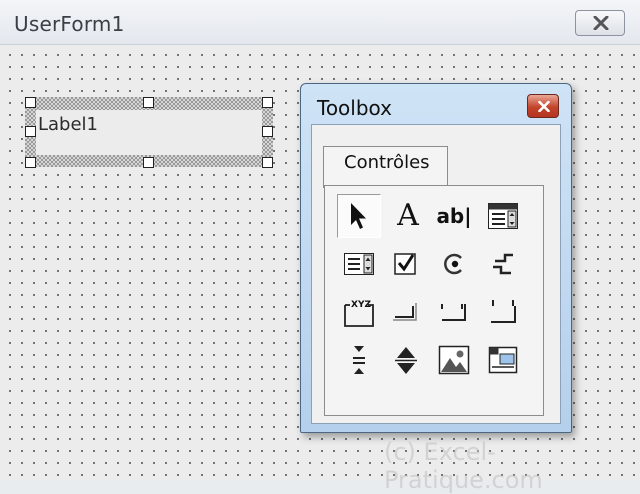 The width and height of the screenshot is (640, 494). Describe the element at coordinates (30, 131) in the screenshot. I see `resize-handle-left` at that location.